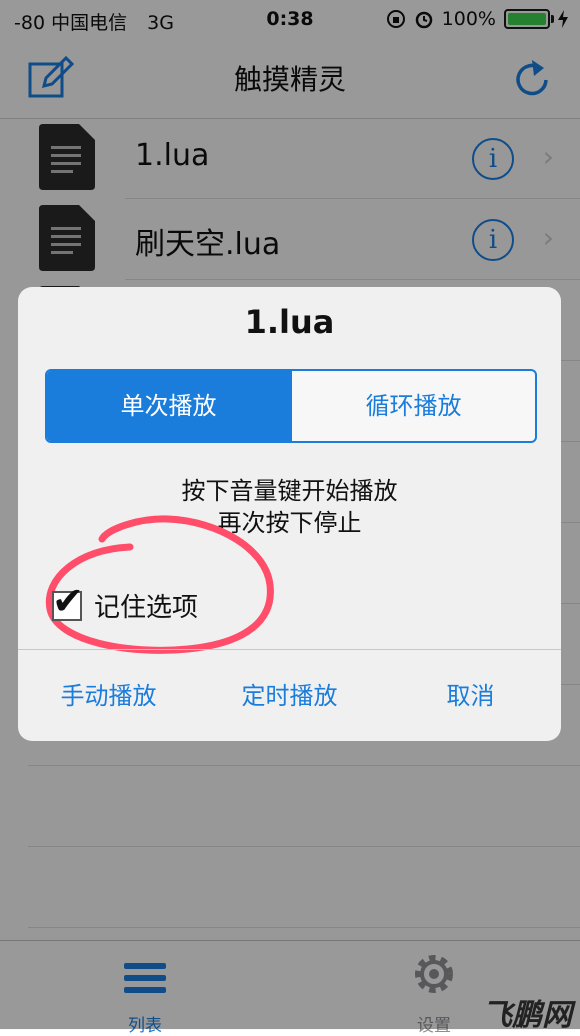 This screenshot has height=1036, width=580. Describe the element at coordinates (108, 695) in the screenshot. I see `manual-play-button: 手动播放` at that location.